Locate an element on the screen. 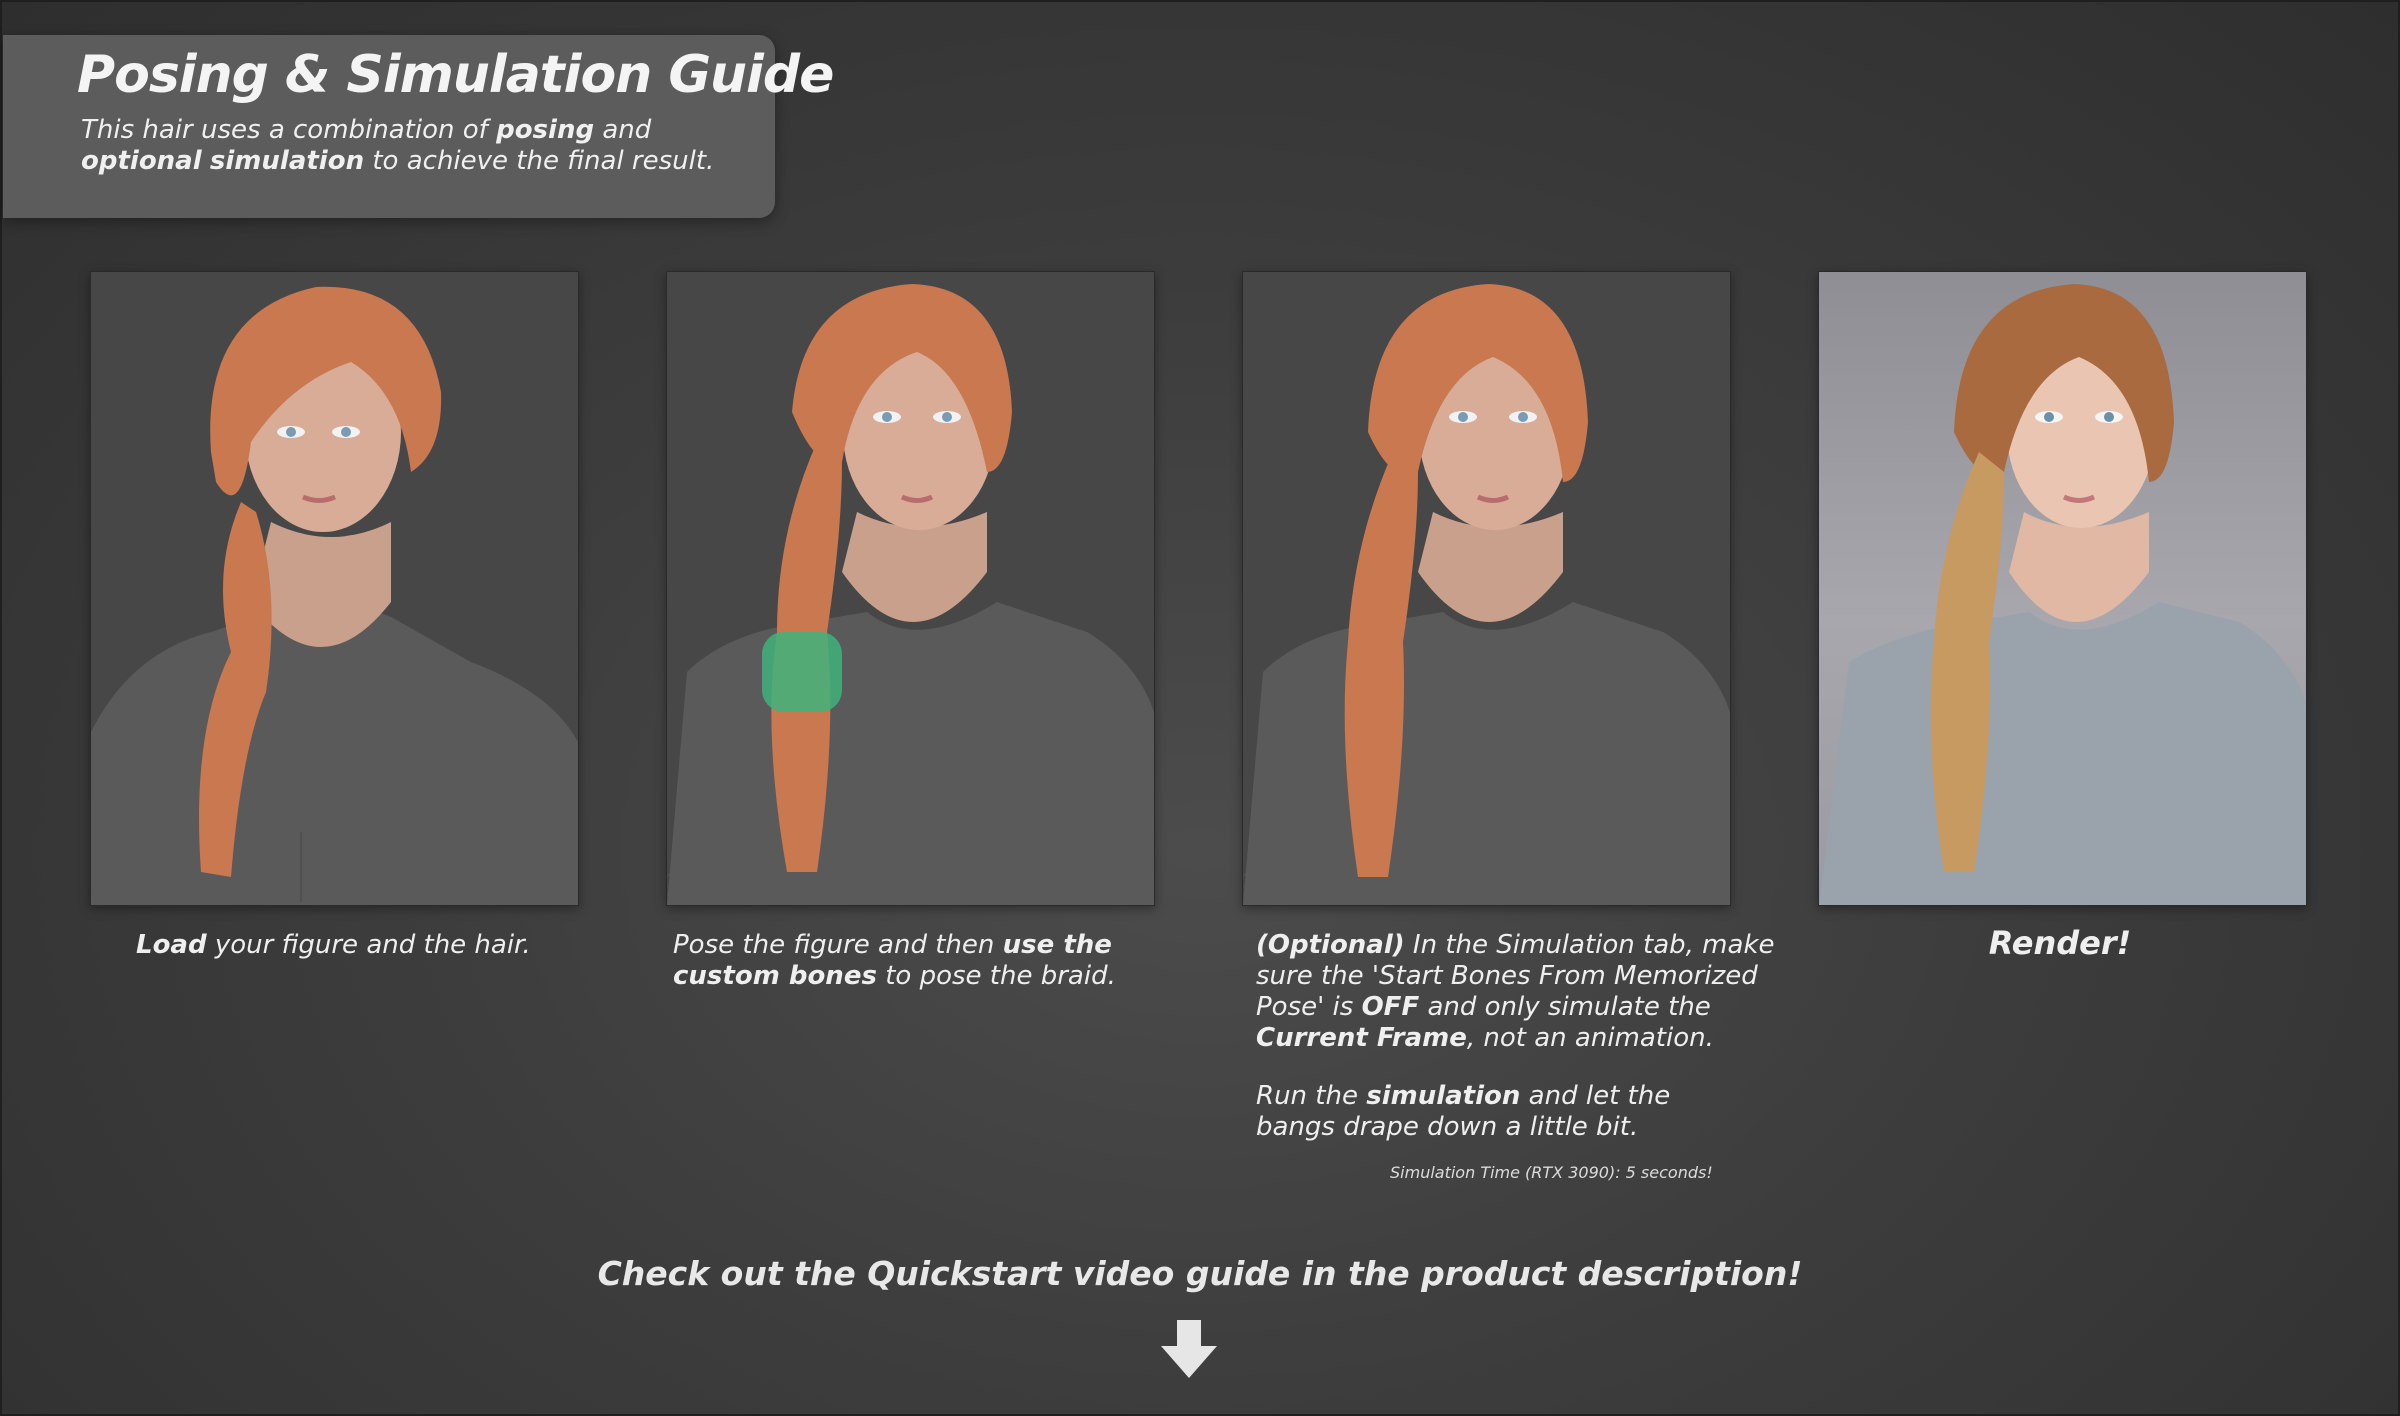  caption-emphasis: use the is located at coordinates (1057, 945).